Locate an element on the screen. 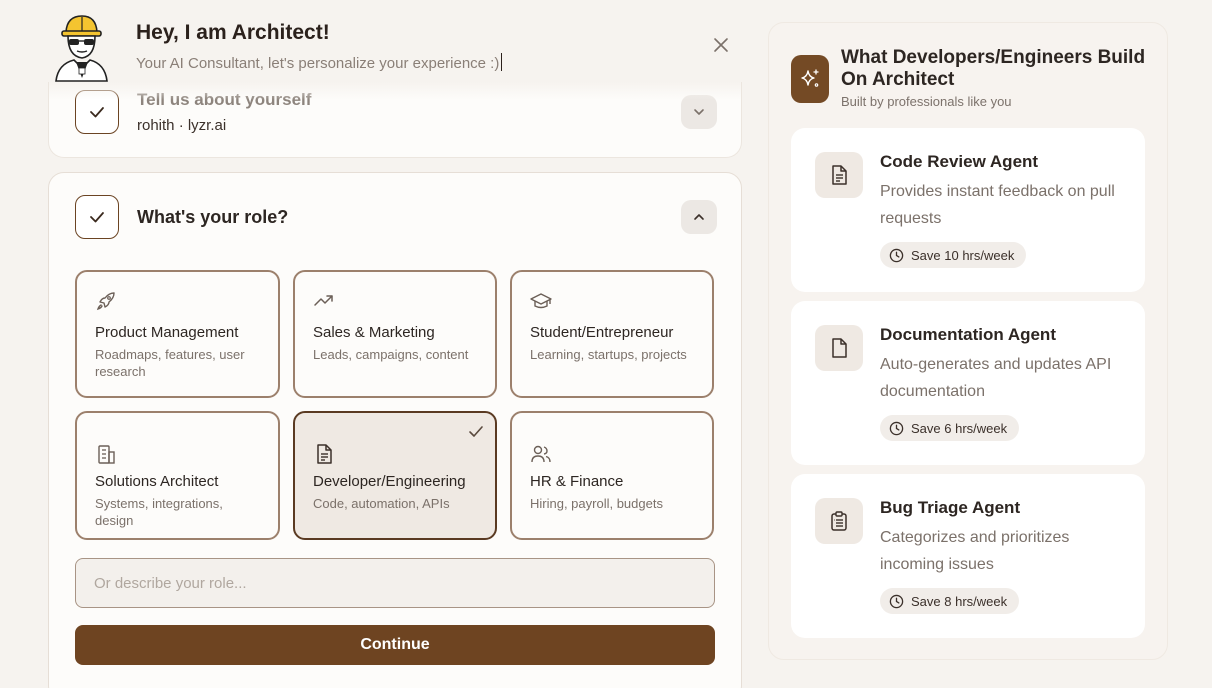 This screenshot has width=1212, height=688. file-icon is located at coordinates (839, 348).